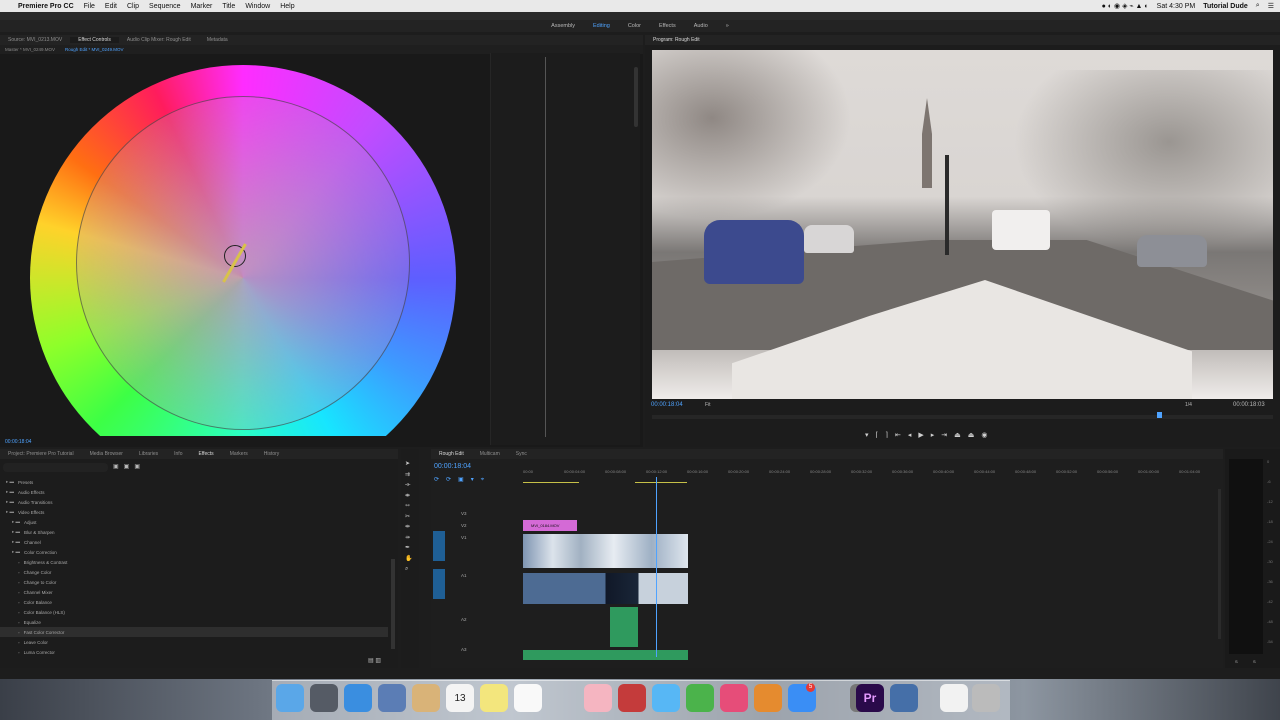  Describe the element at coordinates (408, 506) in the screenshot. I see `rate-stretch-tool-icon: ⇿` at that location.